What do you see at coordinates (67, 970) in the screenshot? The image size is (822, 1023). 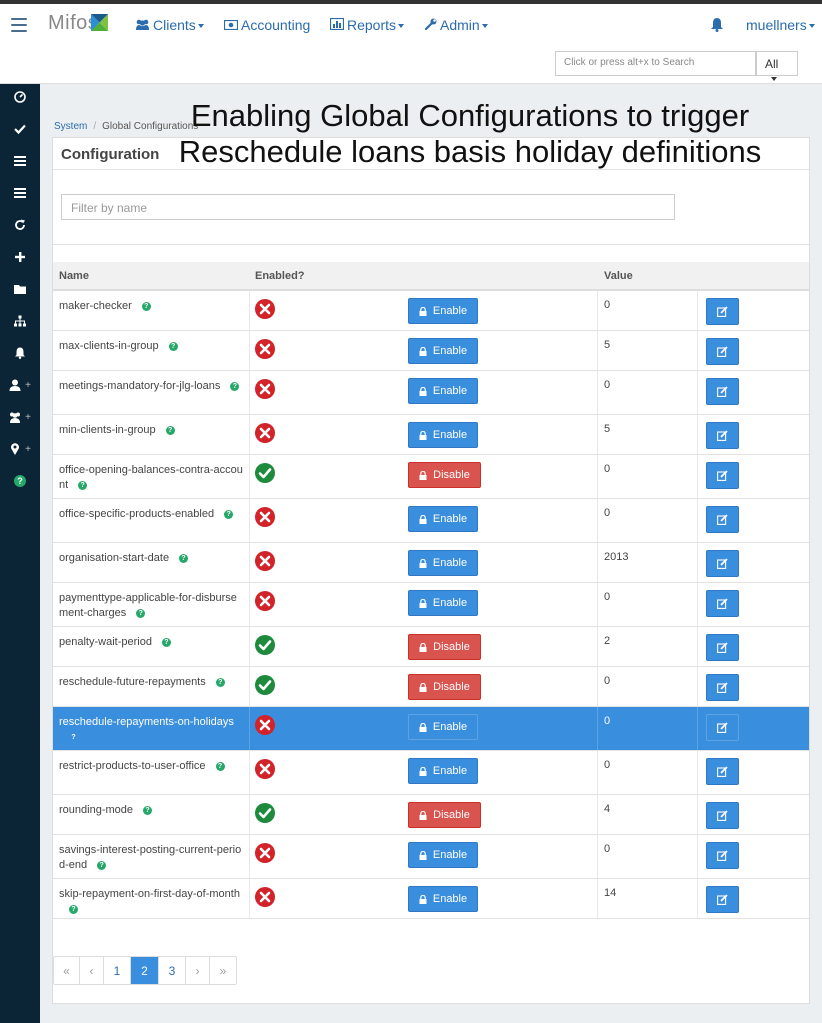 I see `page-link: «` at bounding box center [67, 970].